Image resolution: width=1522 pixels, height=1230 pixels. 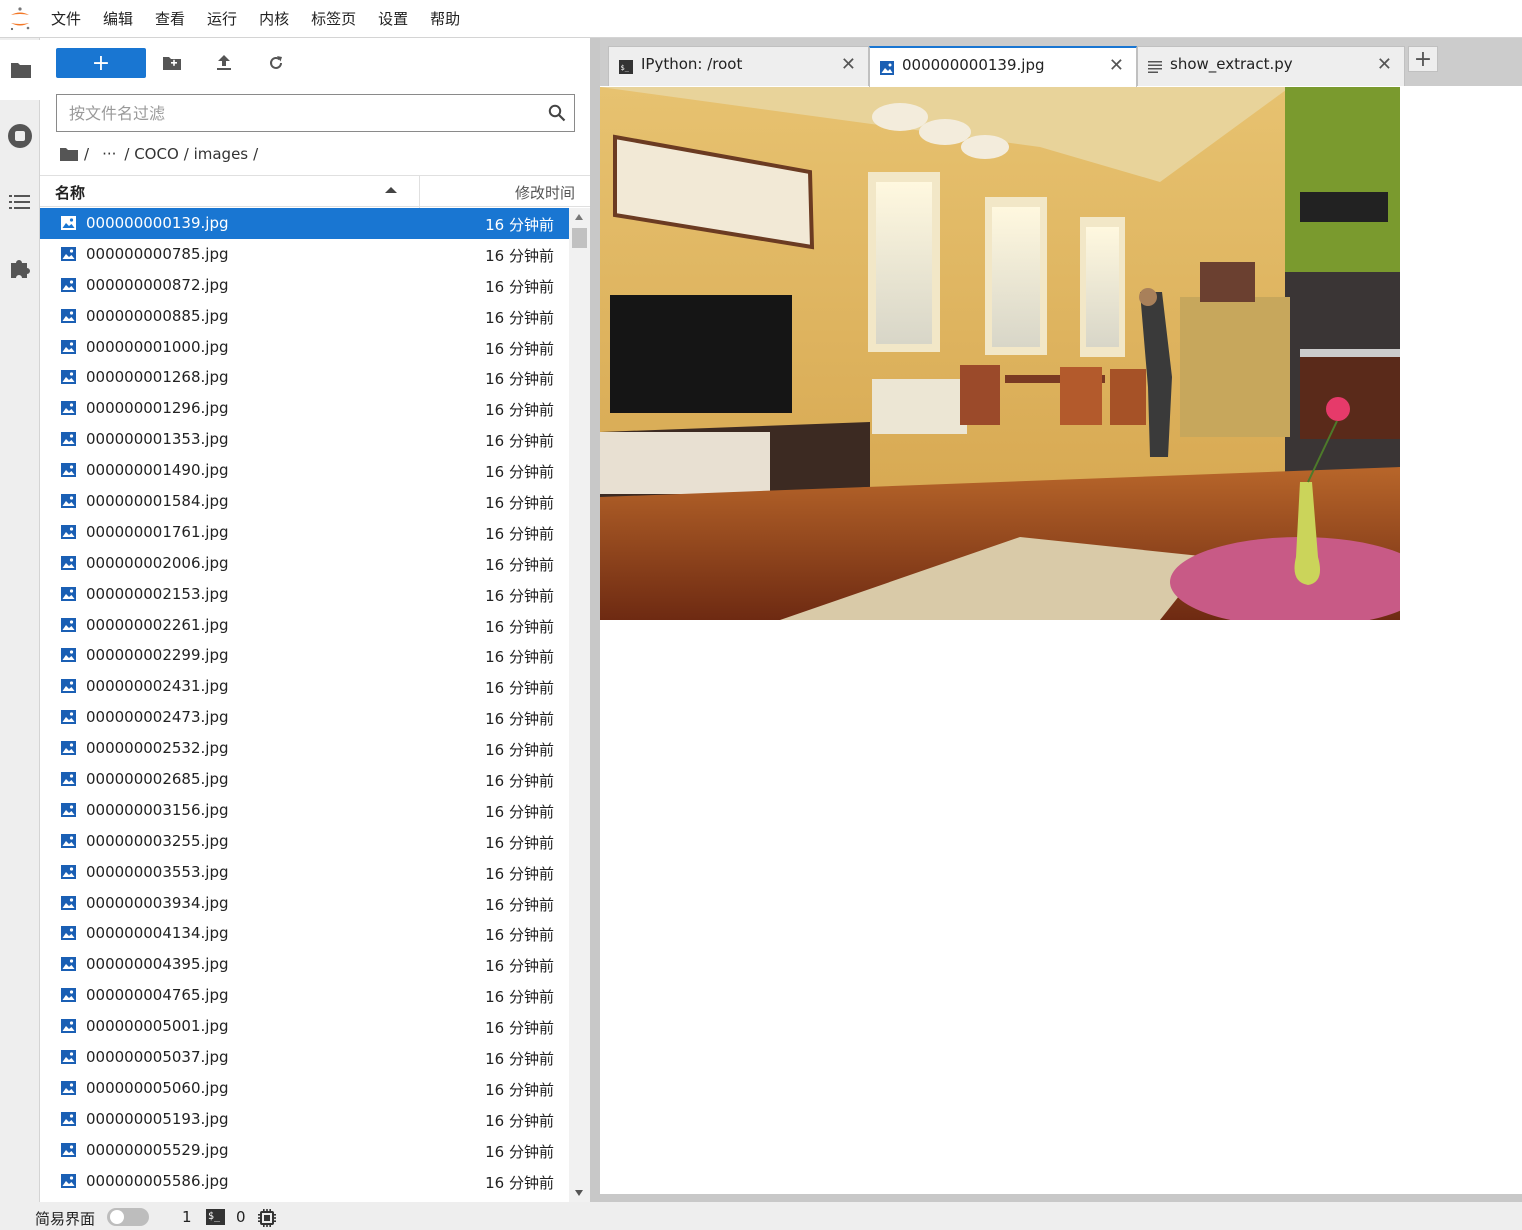 I want to click on cpu-icon, so click(x=267, y=1218).